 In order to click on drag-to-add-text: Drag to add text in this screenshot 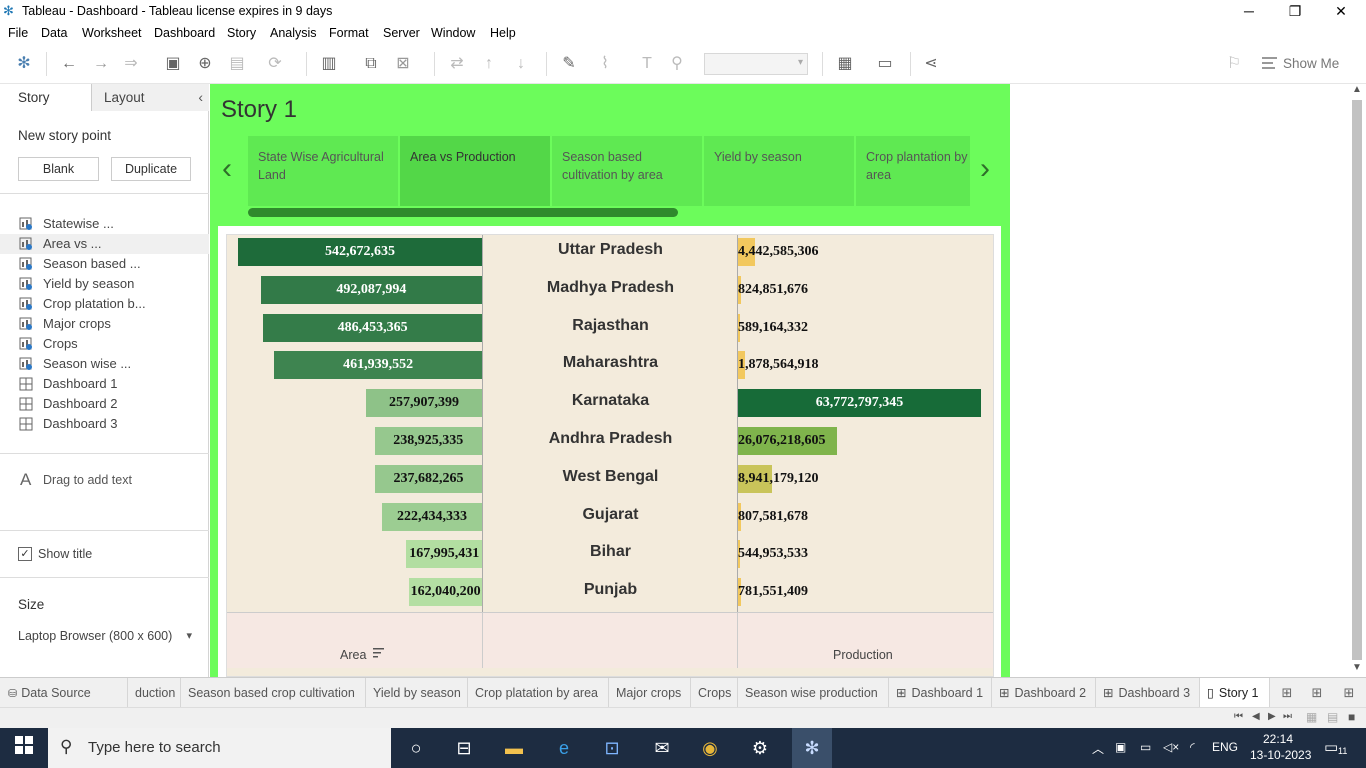, I will do `click(87, 480)`.